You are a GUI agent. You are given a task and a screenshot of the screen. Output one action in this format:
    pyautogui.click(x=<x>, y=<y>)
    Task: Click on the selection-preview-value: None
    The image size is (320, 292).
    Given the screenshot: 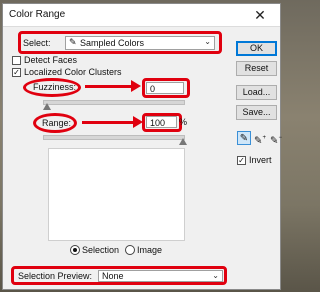 What is the action you would take?
    pyautogui.click(x=113, y=276)
    